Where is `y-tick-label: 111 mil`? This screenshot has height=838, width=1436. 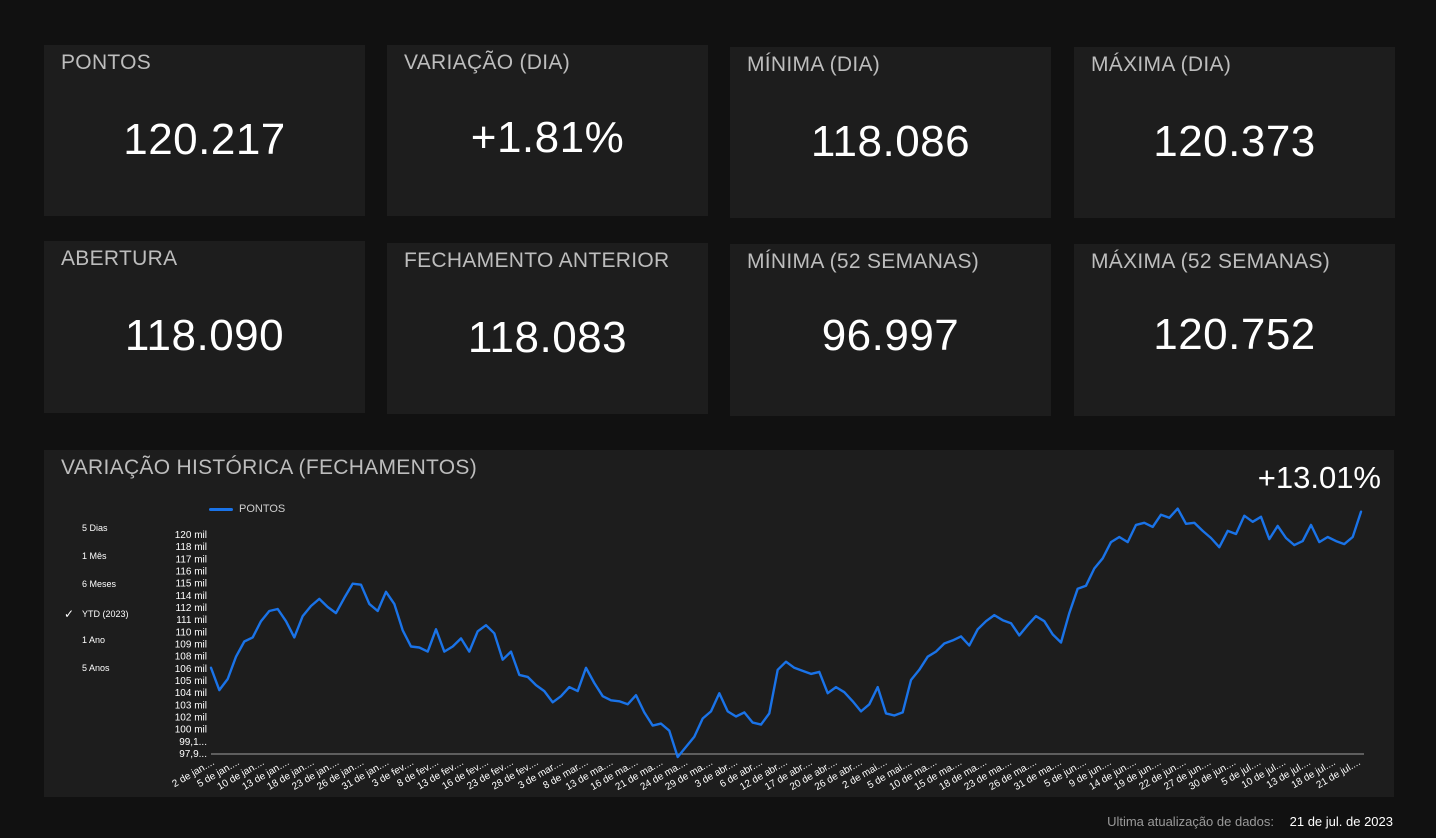 y-tick-label: 111 mil is located at coordinates (191, 620).